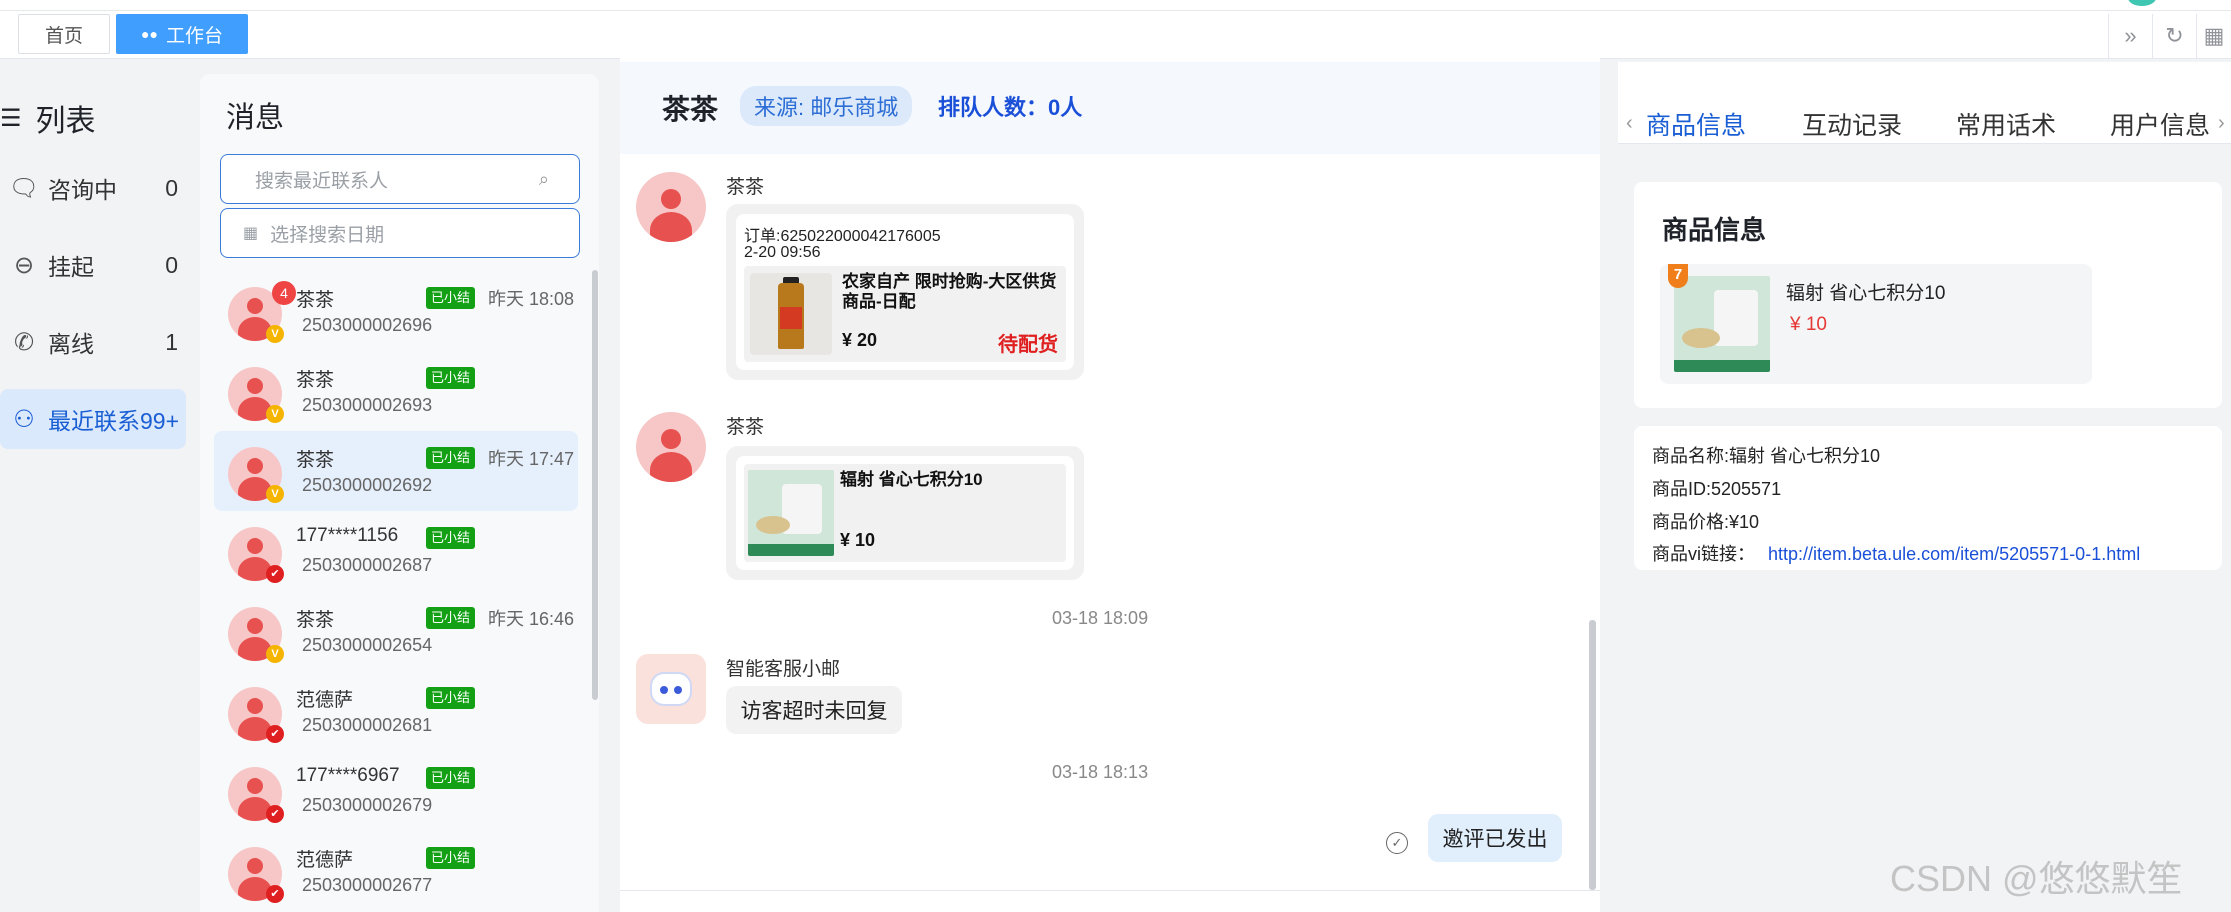  What do you see at coordinates (11, 118) in the screenshot?
I see `list-icon: ☰` at bounding box center [11, 118].